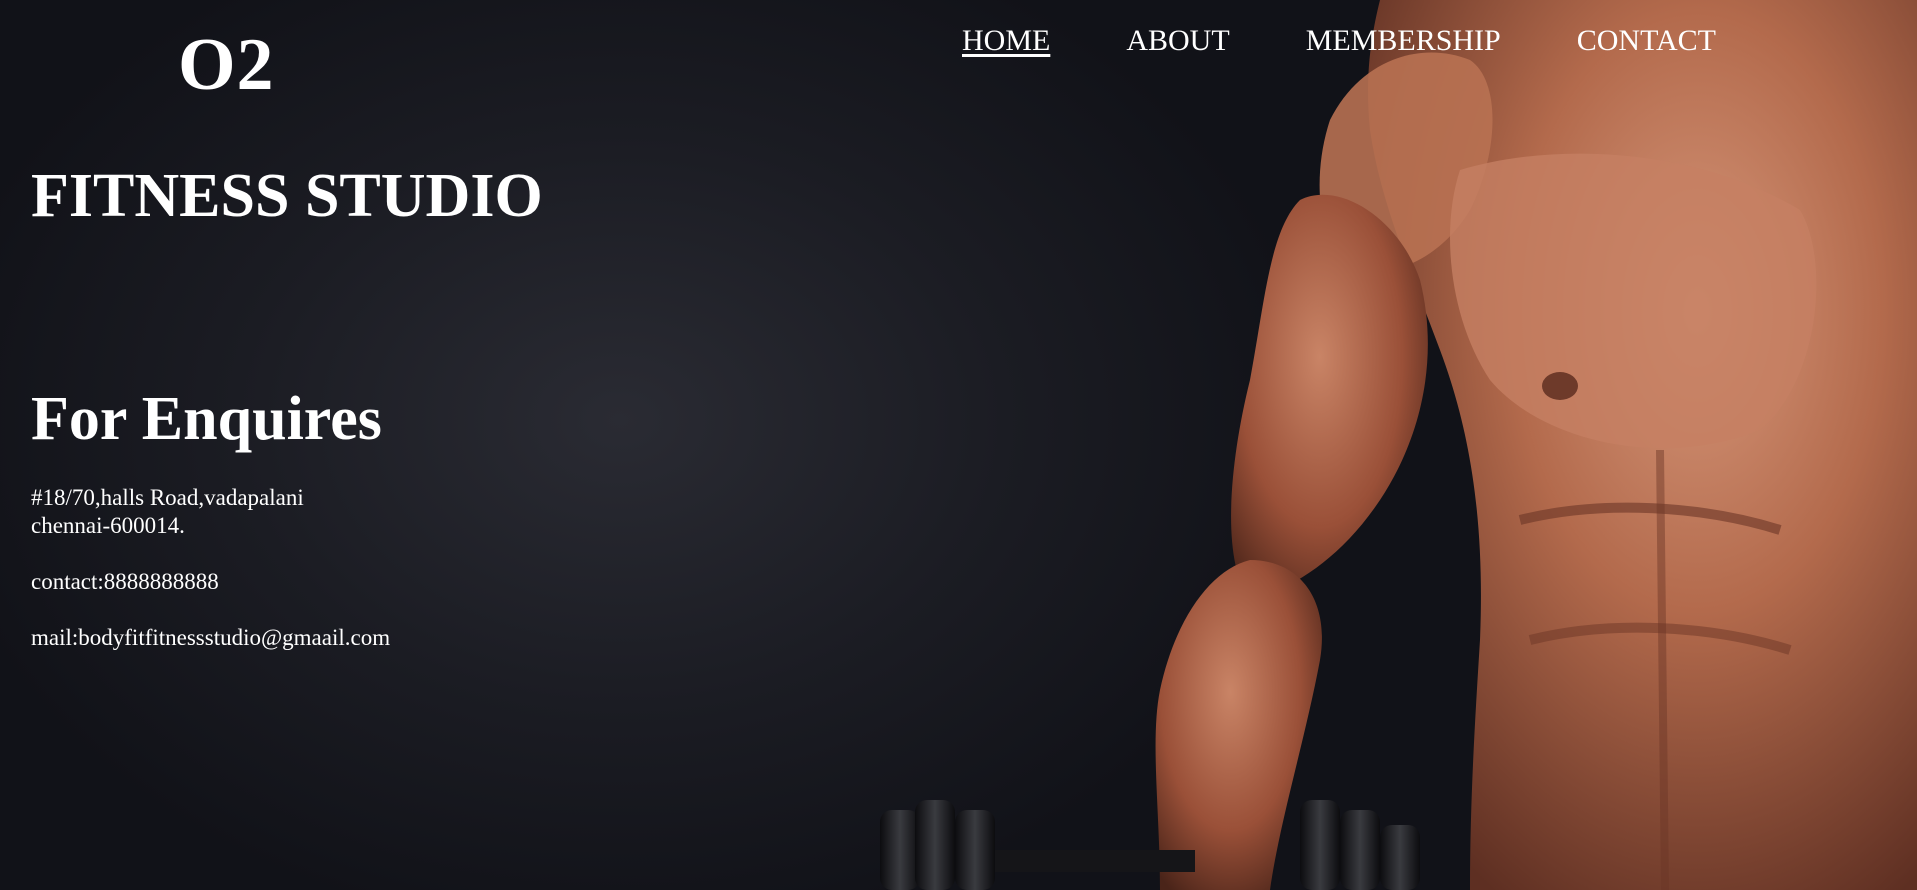 The width and height of the screenshot is (1917, 890). Describe the element at coordinates (167, 497) in the screenshot. I see `address-line-1: #18/70,halls Road,vadapalani` at that location.